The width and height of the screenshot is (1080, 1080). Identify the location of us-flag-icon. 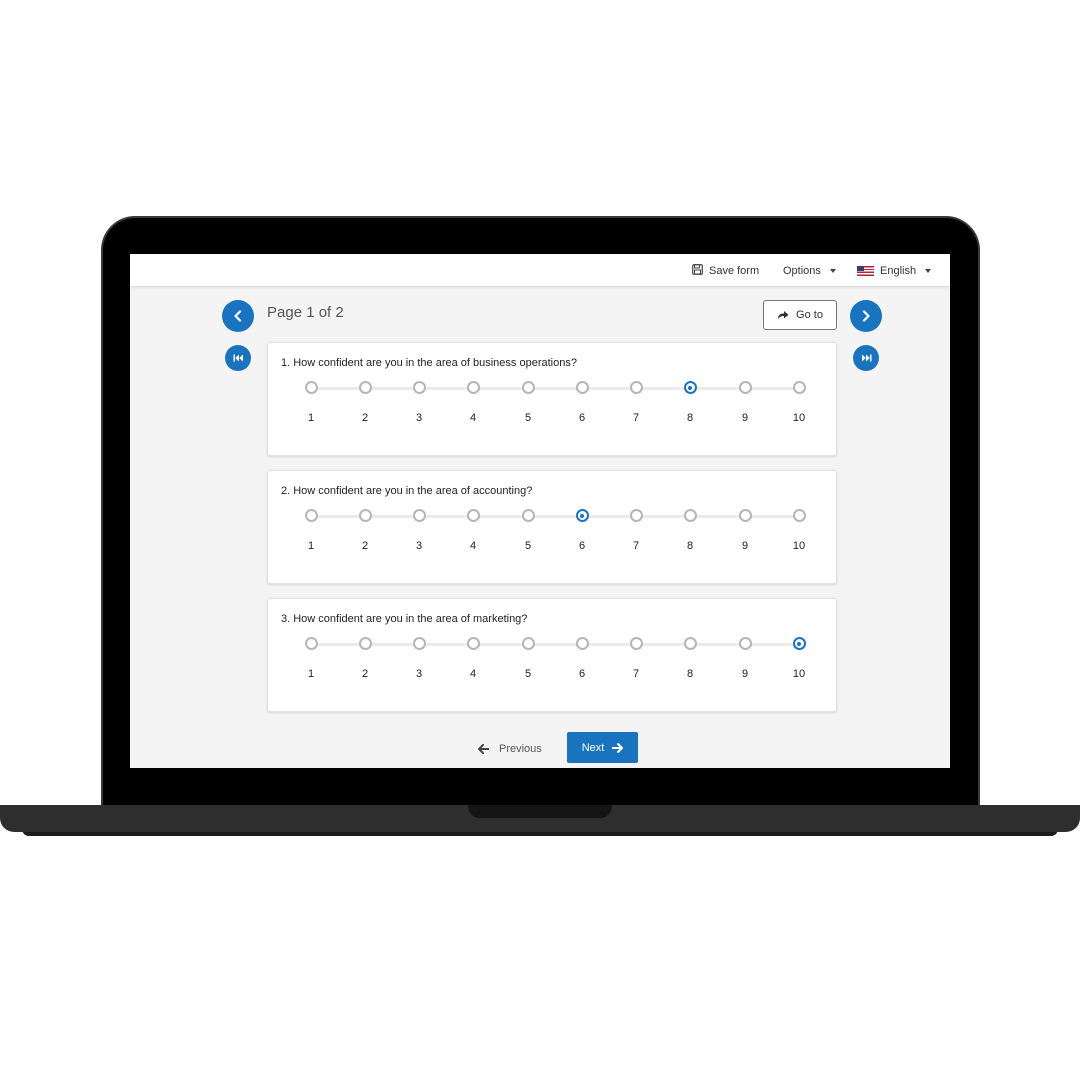
(865, 270).